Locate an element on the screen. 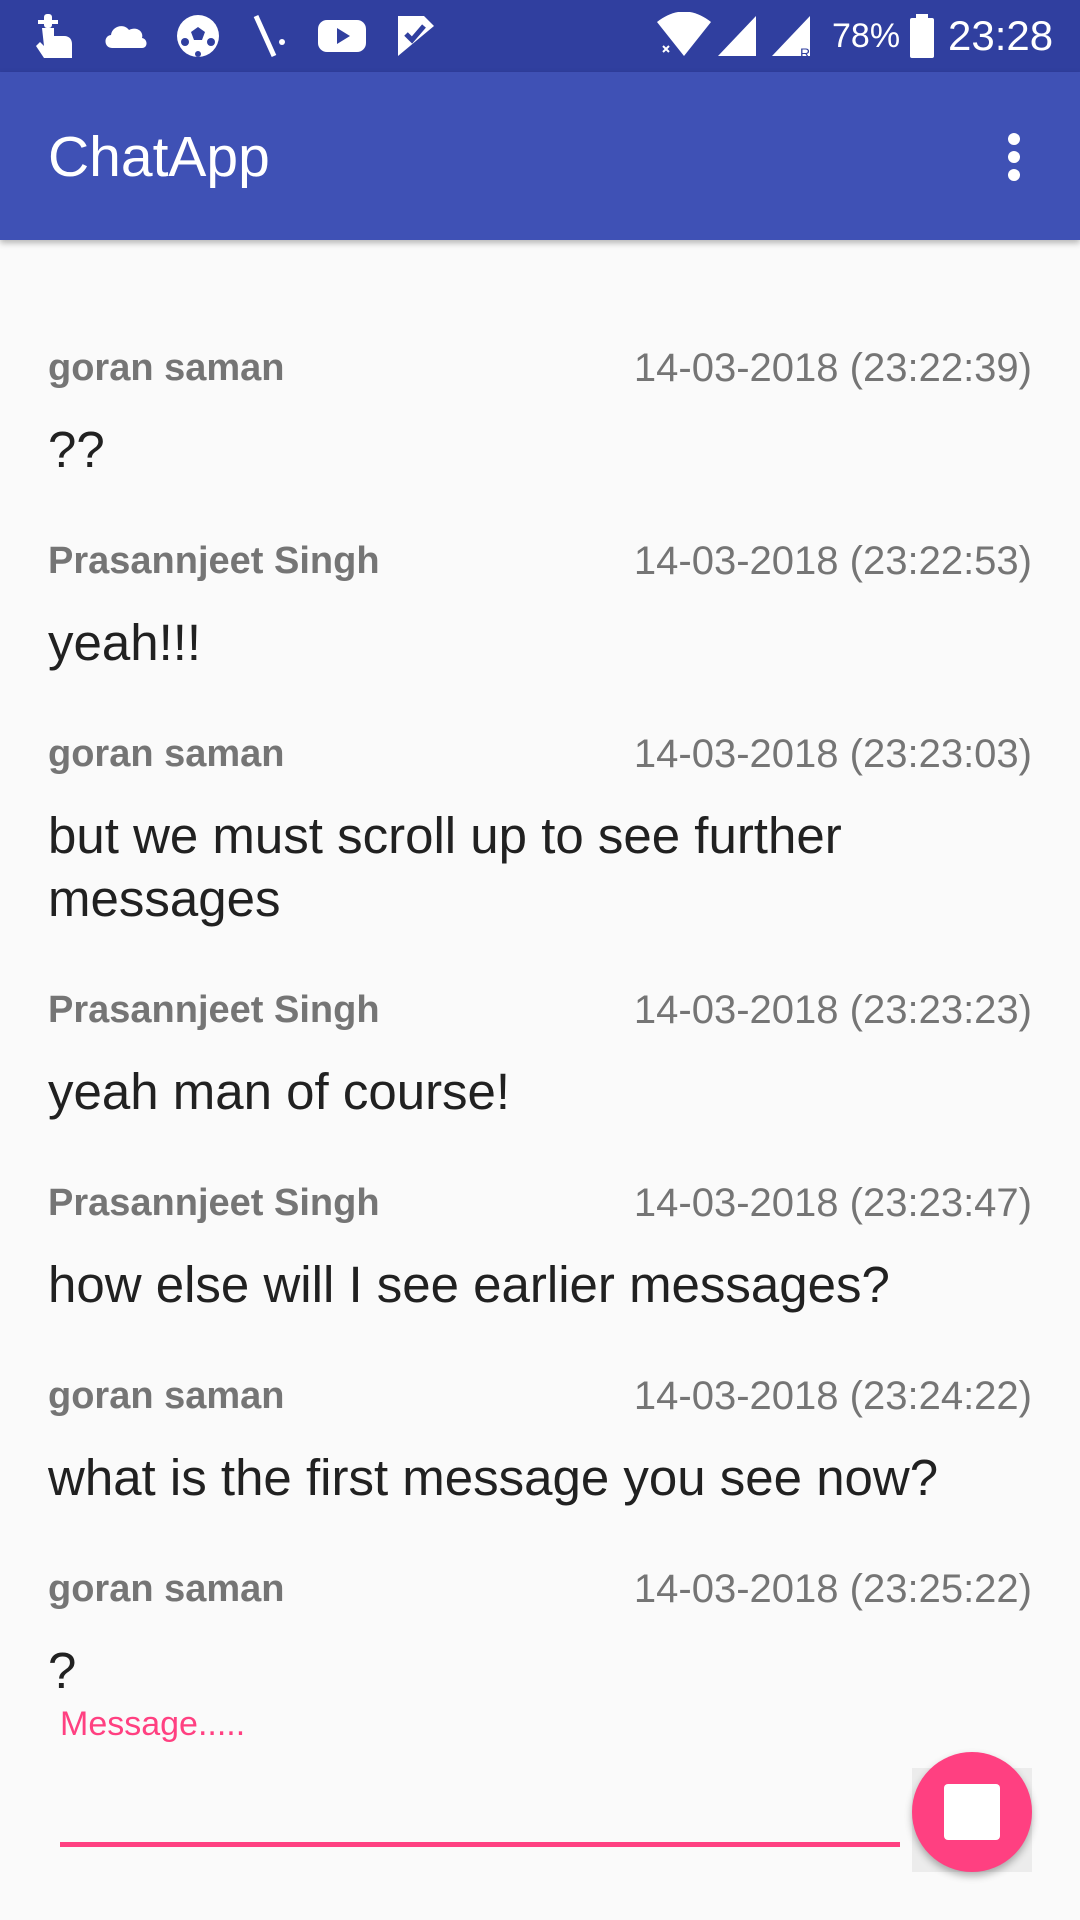 The height and width of the screenshot is (1920, 1080). message-text: ?? is located at coordinates (76, 449).